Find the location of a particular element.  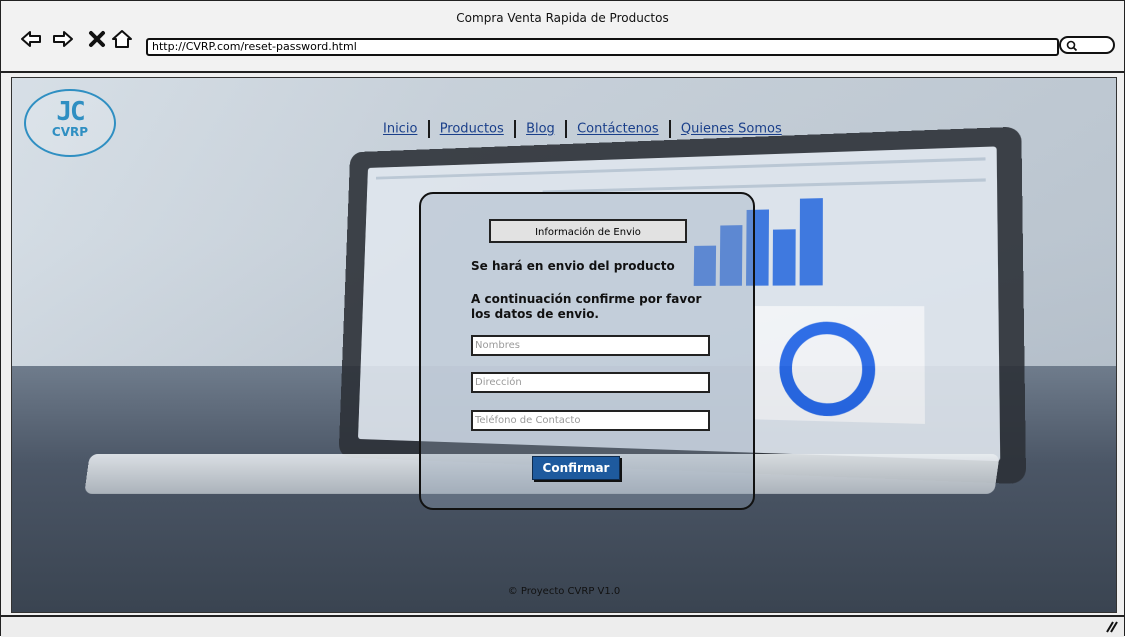

nav-link-quienes-somos: Quienes Somos is located at coordinates (731, 129).